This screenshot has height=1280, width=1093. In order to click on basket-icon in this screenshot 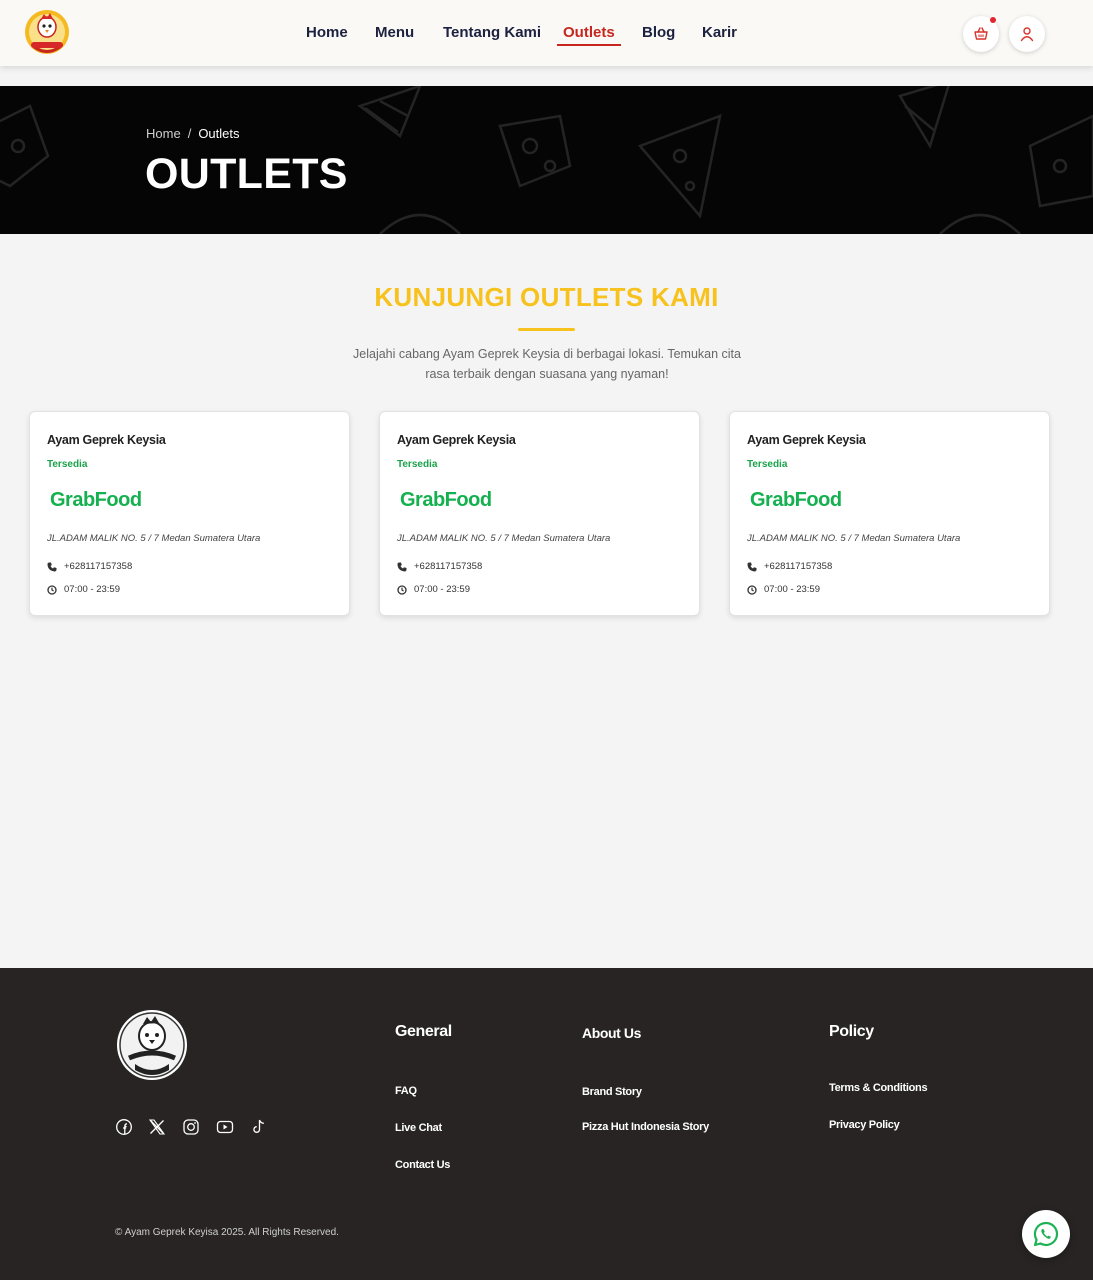, I will do `click(981, 33)`.